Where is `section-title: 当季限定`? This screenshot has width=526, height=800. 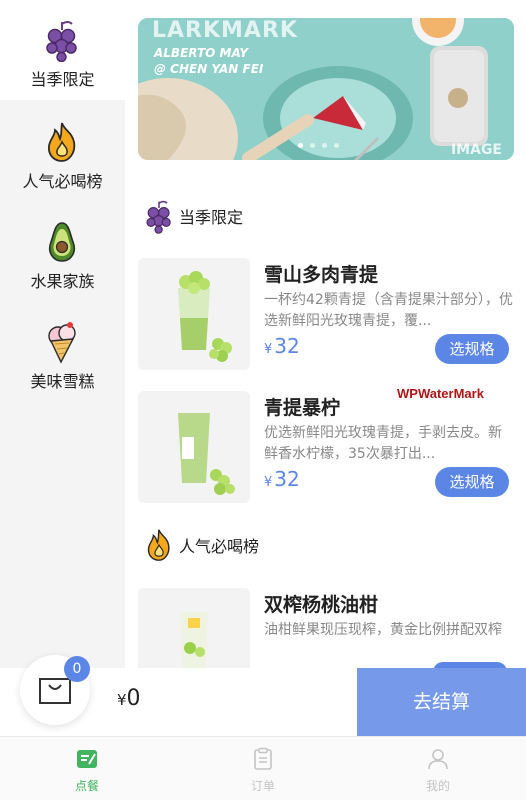
section-title: 当季限定 is located at coordinates (211, 217).